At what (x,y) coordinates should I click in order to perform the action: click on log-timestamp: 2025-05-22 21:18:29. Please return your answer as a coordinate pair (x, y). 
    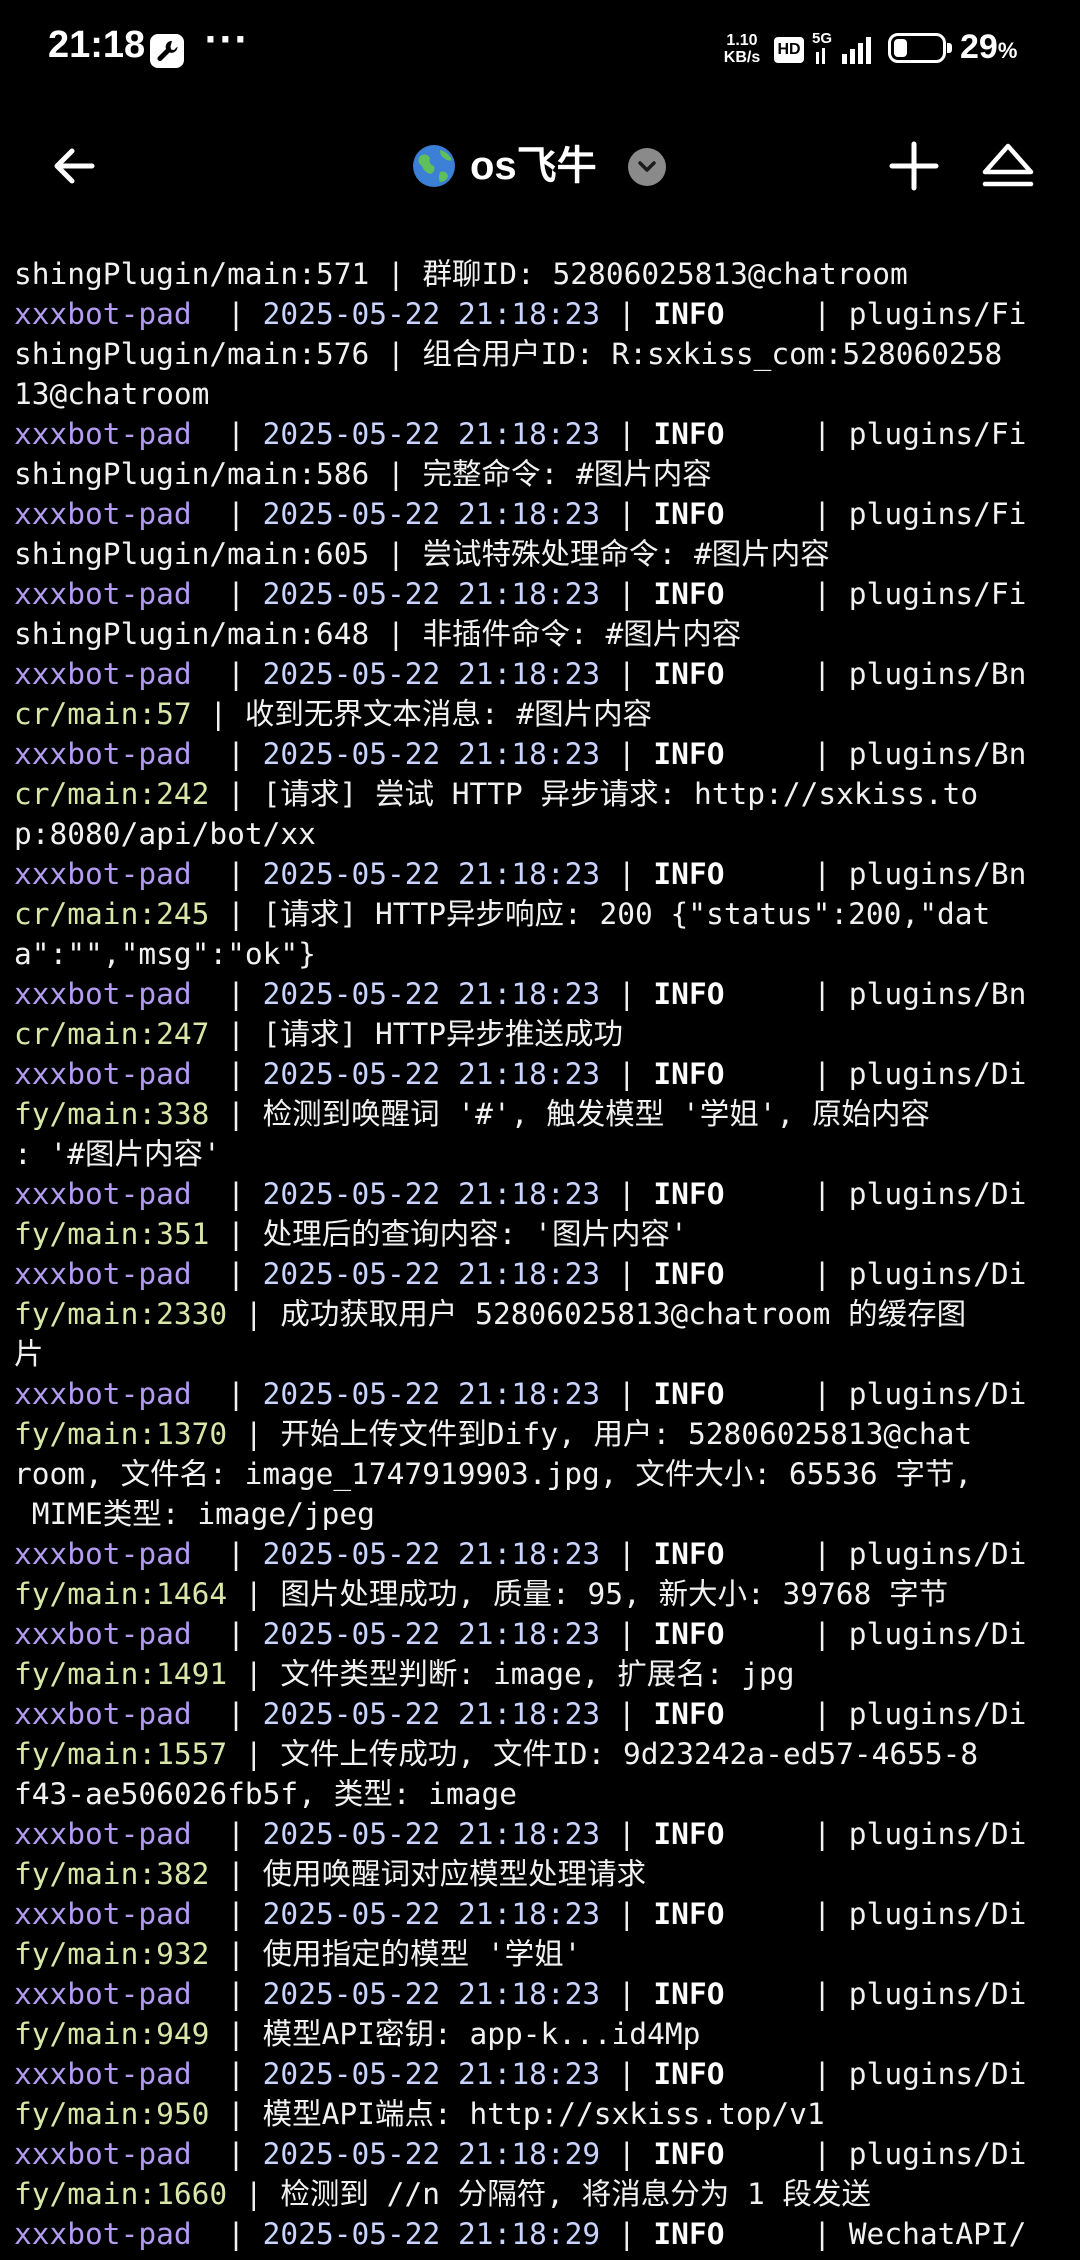
    Looking at the image, I should click on (431, 2234).